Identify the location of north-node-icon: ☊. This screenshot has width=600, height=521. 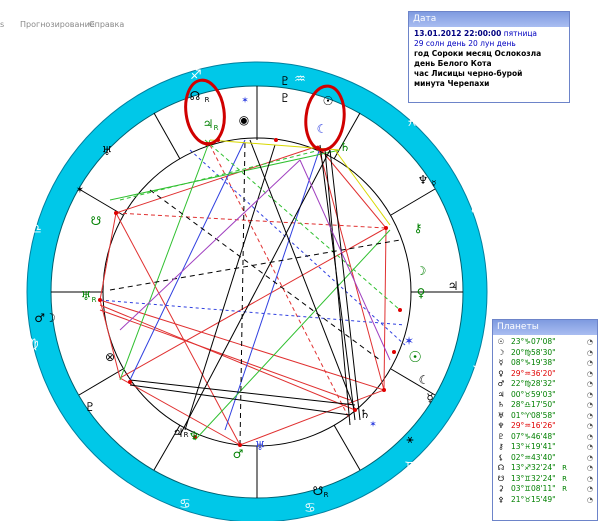
(195, 96).